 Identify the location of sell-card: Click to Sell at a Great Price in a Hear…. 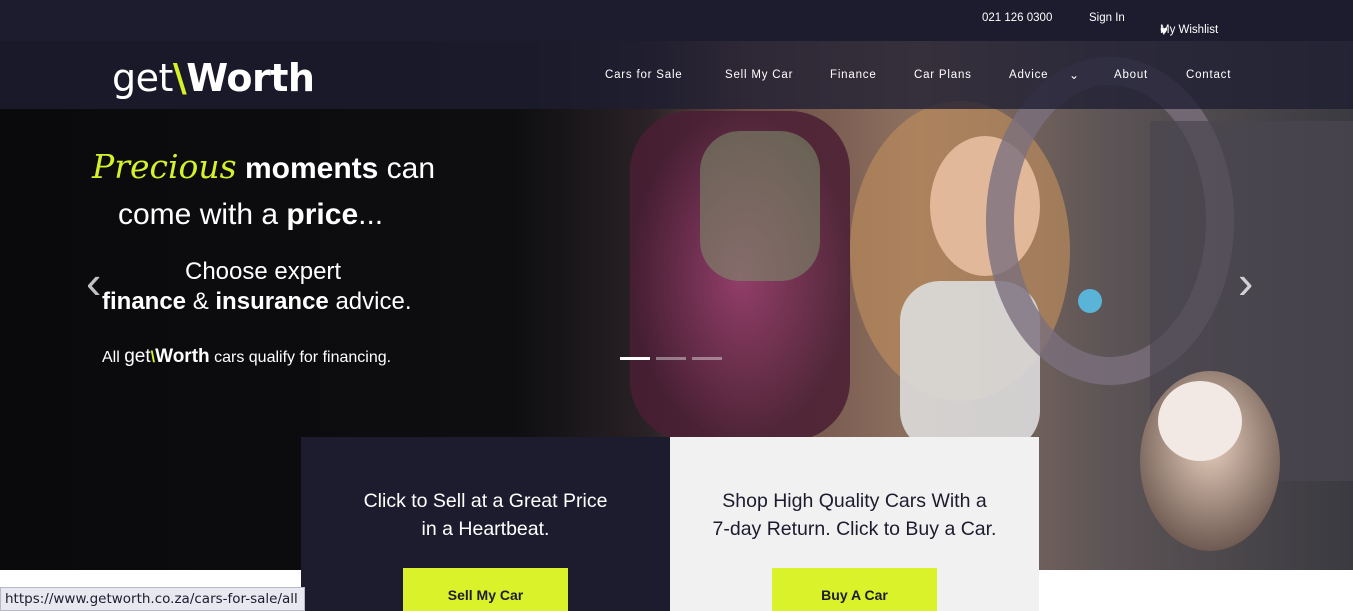
(485, 524).